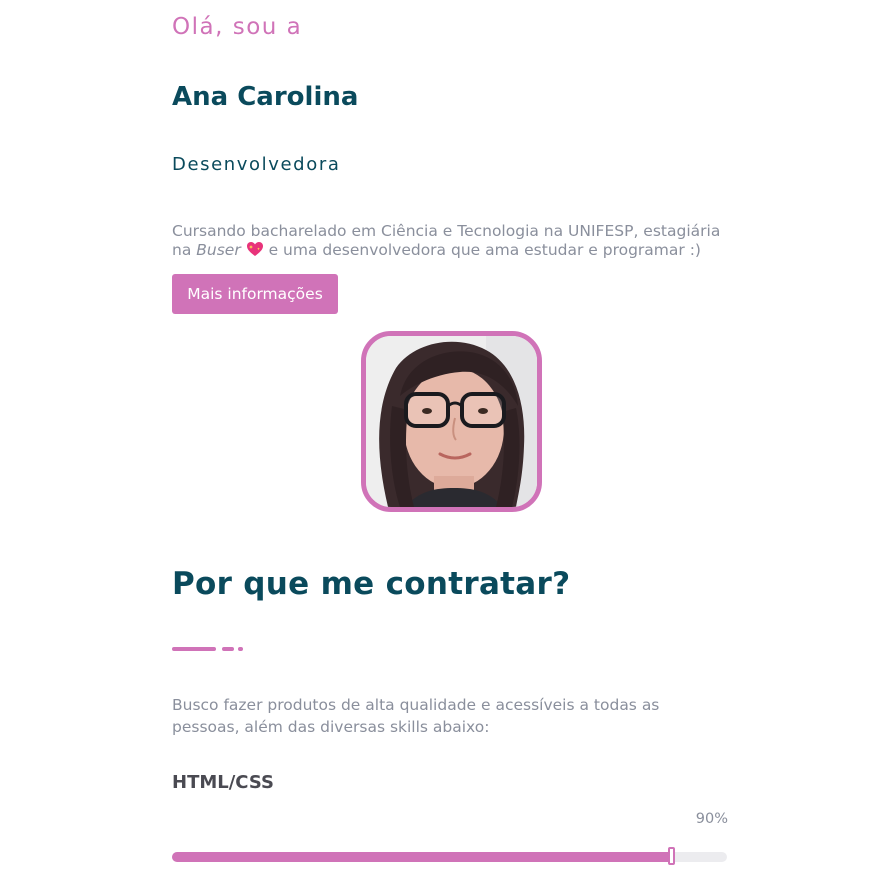 Image resolution: width=878 pixels, height=877 pixels. What do you see at coordinates (711, 819) in the screenshot?
I see `skill-percent: 90%` at bounding box center [711, 819].